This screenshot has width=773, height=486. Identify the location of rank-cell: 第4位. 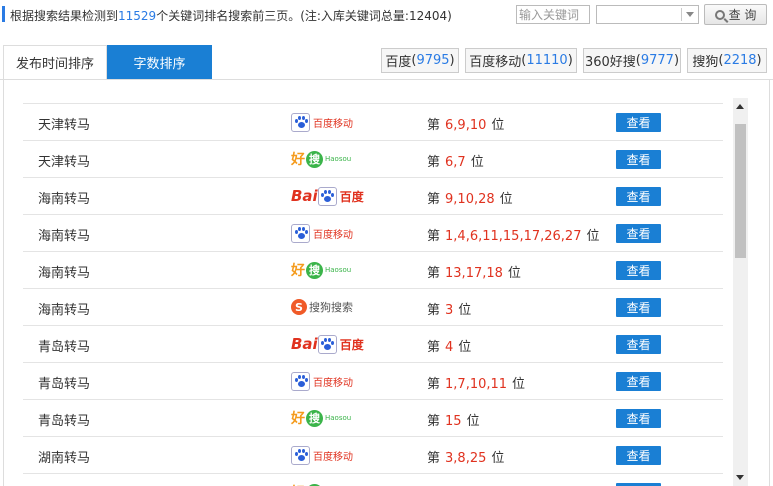
(449, 345).